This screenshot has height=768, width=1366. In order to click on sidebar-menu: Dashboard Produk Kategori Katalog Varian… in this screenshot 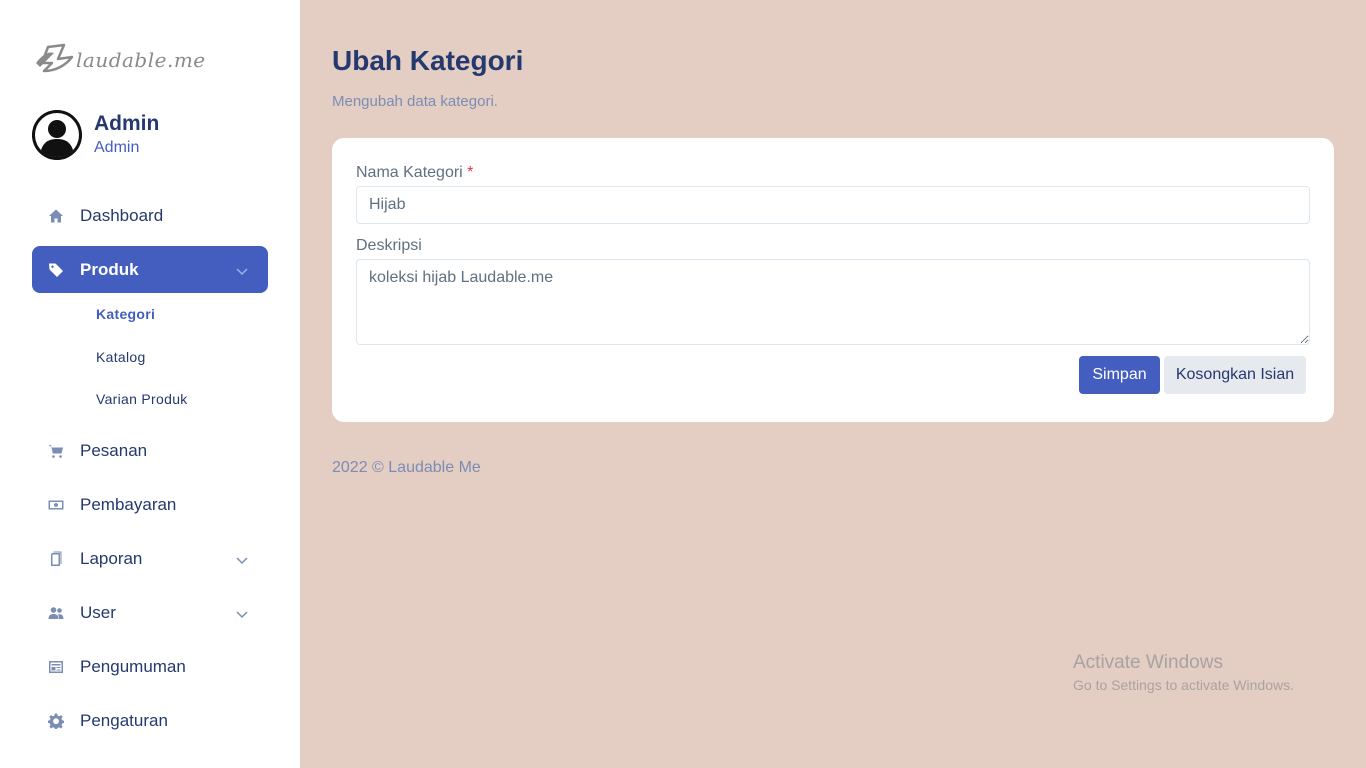, I will do `click(150, 468)`.